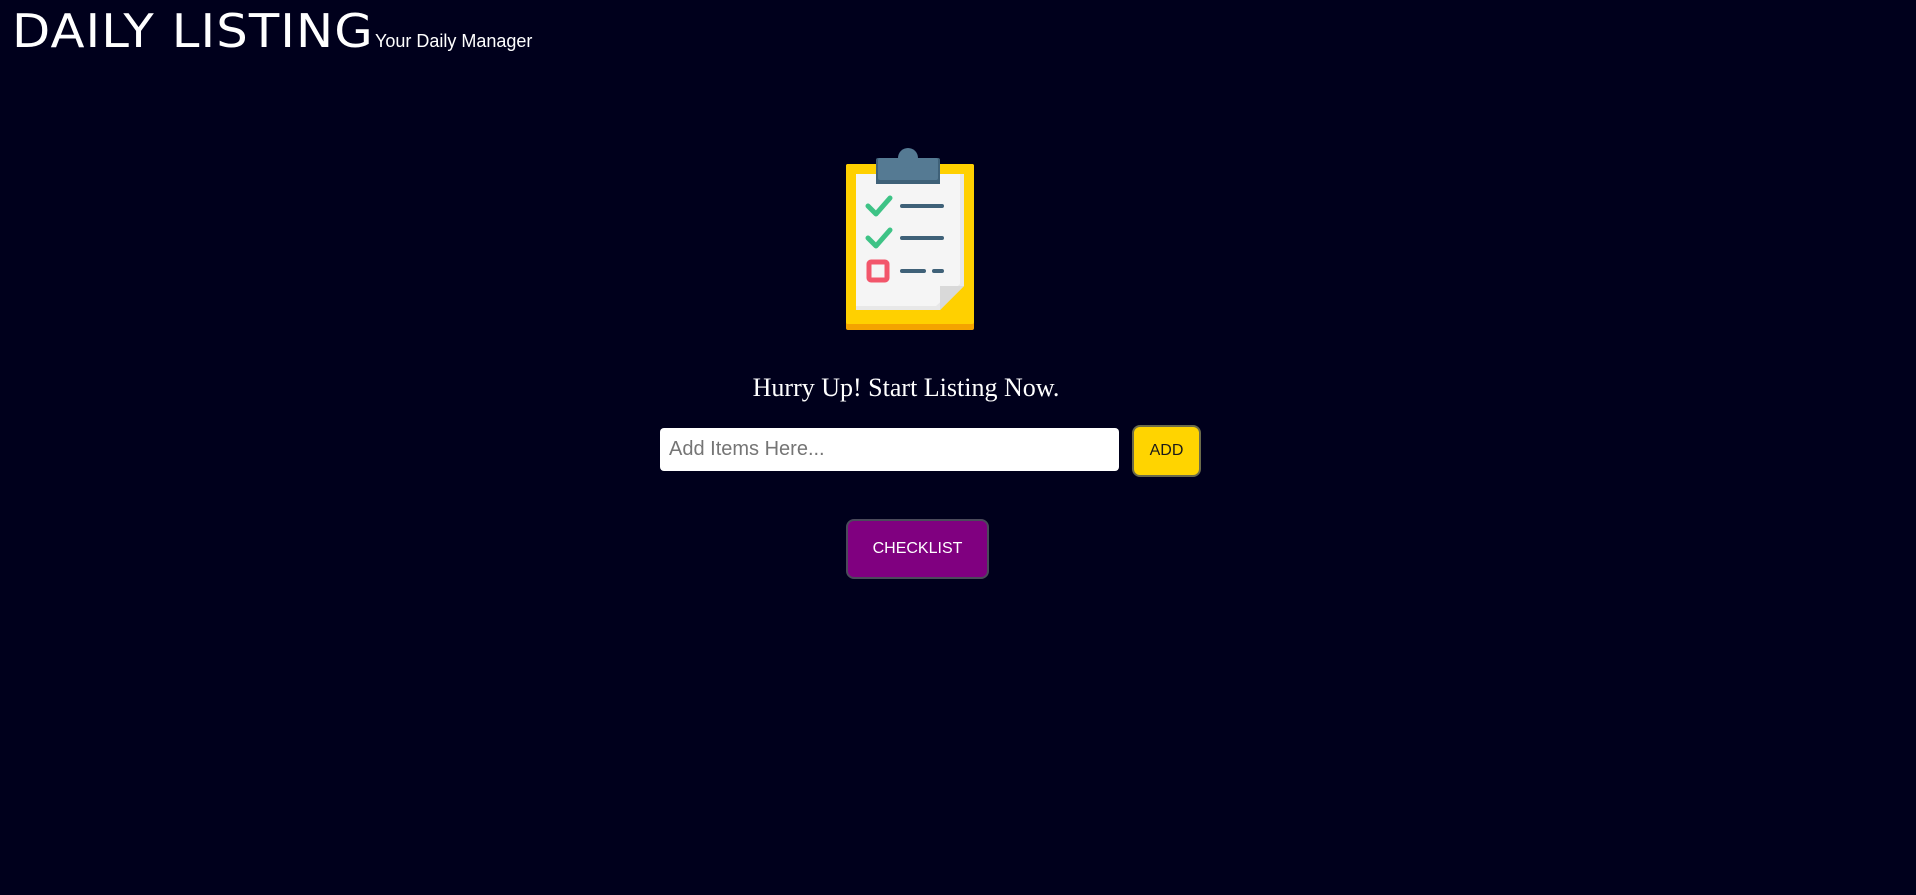  Describe the element at coordinates (917, 549) in the screenshot. I see `checklist-button: CHECKLIST` at that location.